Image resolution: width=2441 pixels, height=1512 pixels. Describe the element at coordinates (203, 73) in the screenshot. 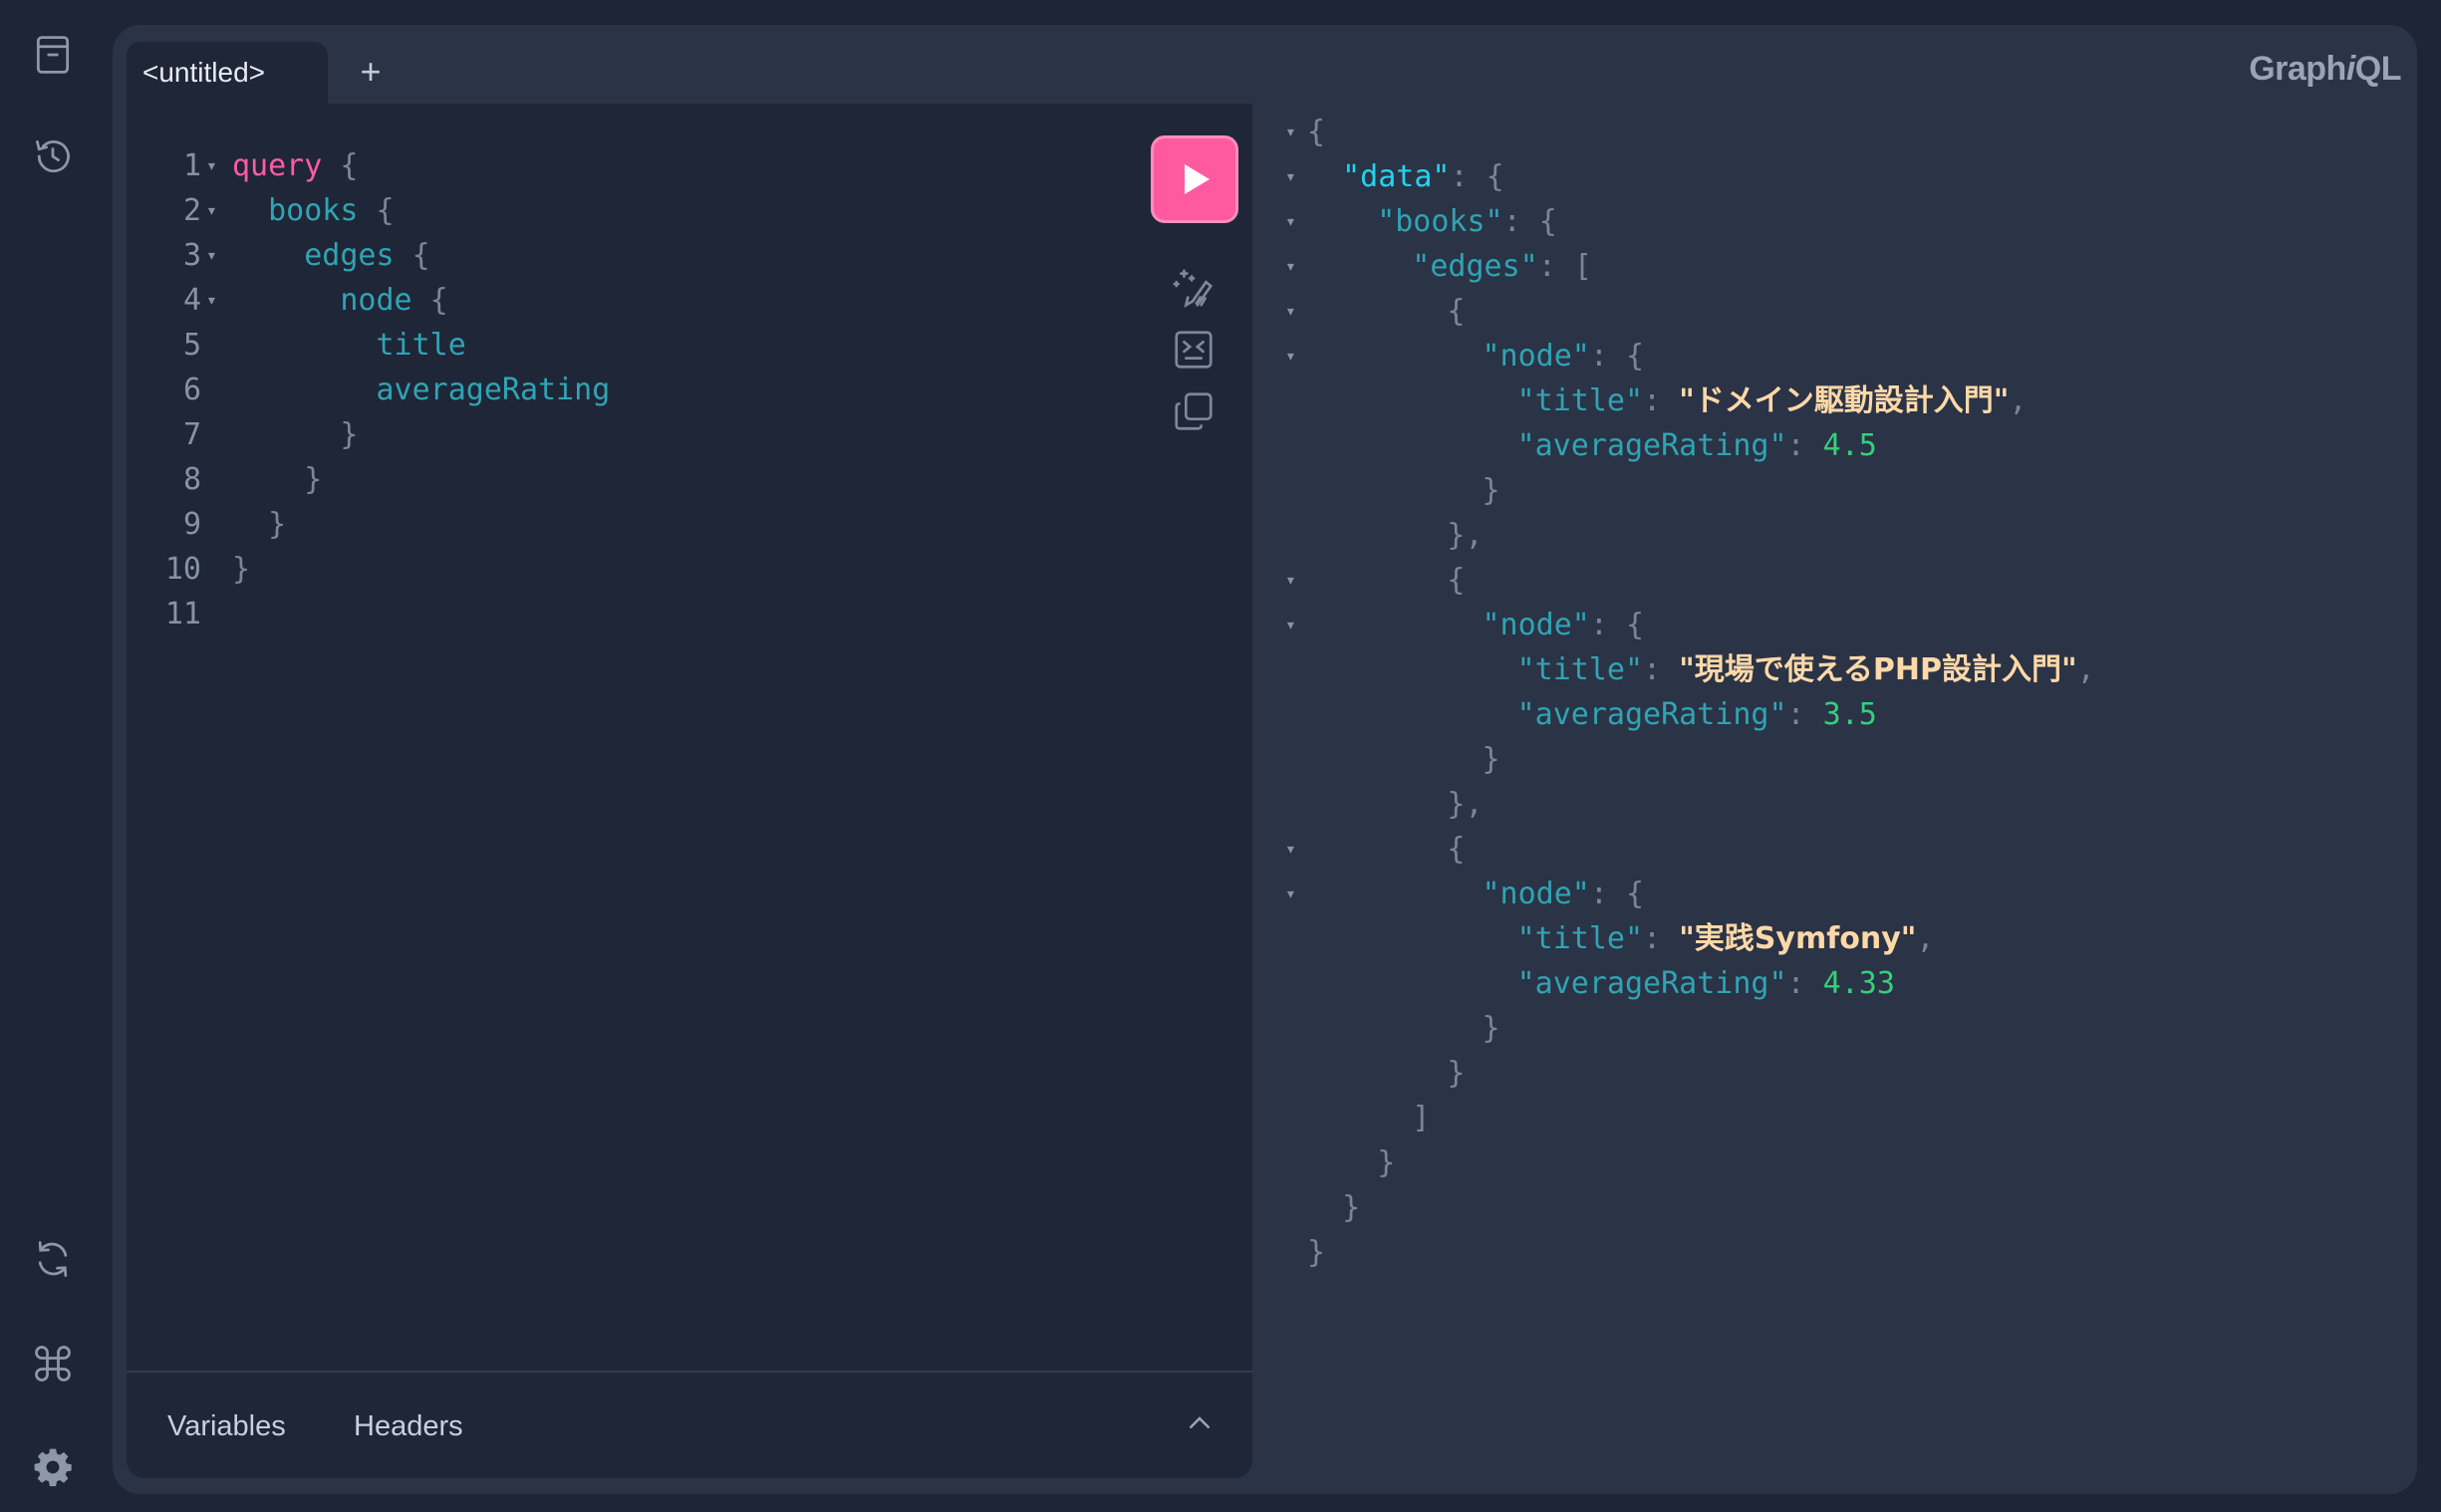

I see `tab-label: <untitled>` at that location.